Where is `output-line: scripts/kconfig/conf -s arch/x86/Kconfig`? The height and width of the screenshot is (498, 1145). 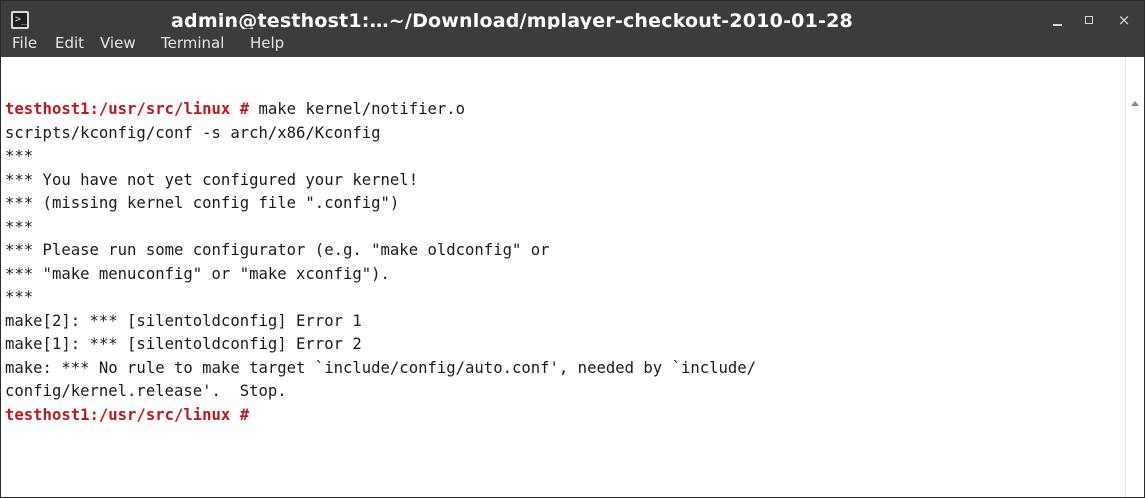 output-line: scripts/kconfig/conf -s arch/x86/Kconfig is located at coordinates (193, 132).